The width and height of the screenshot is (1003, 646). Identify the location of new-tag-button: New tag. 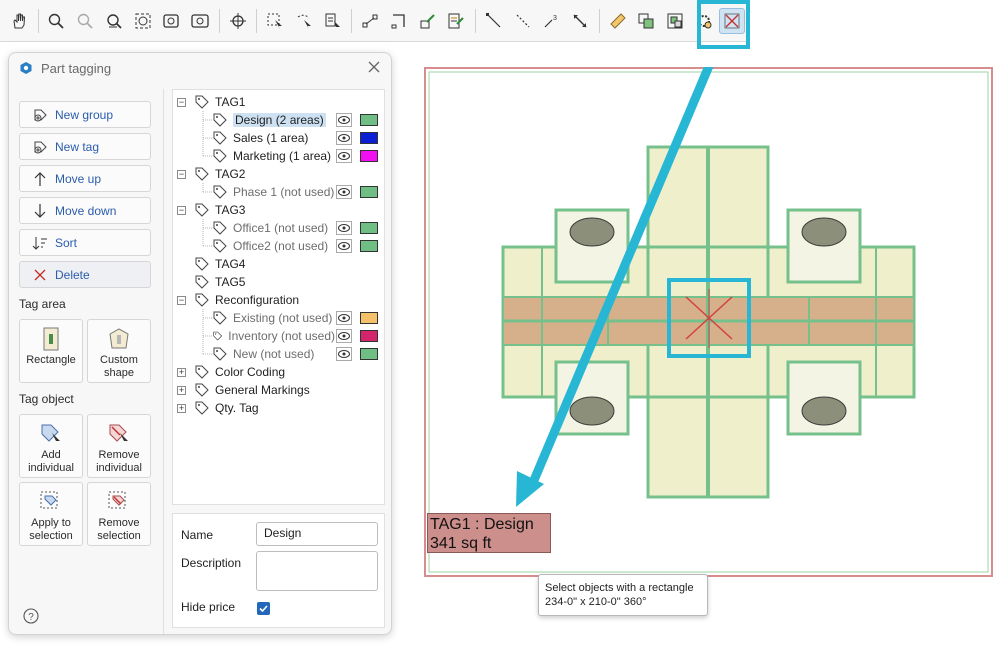
(85, 146).